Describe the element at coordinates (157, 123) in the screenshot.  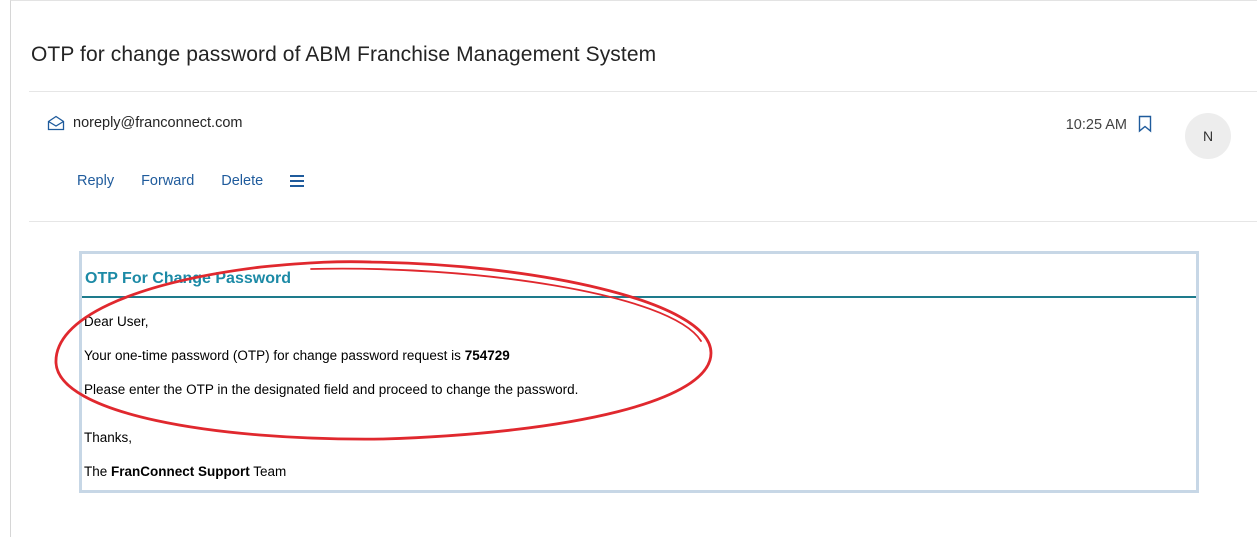
I see `sender-address: noreply@franconnect.com` at that location.